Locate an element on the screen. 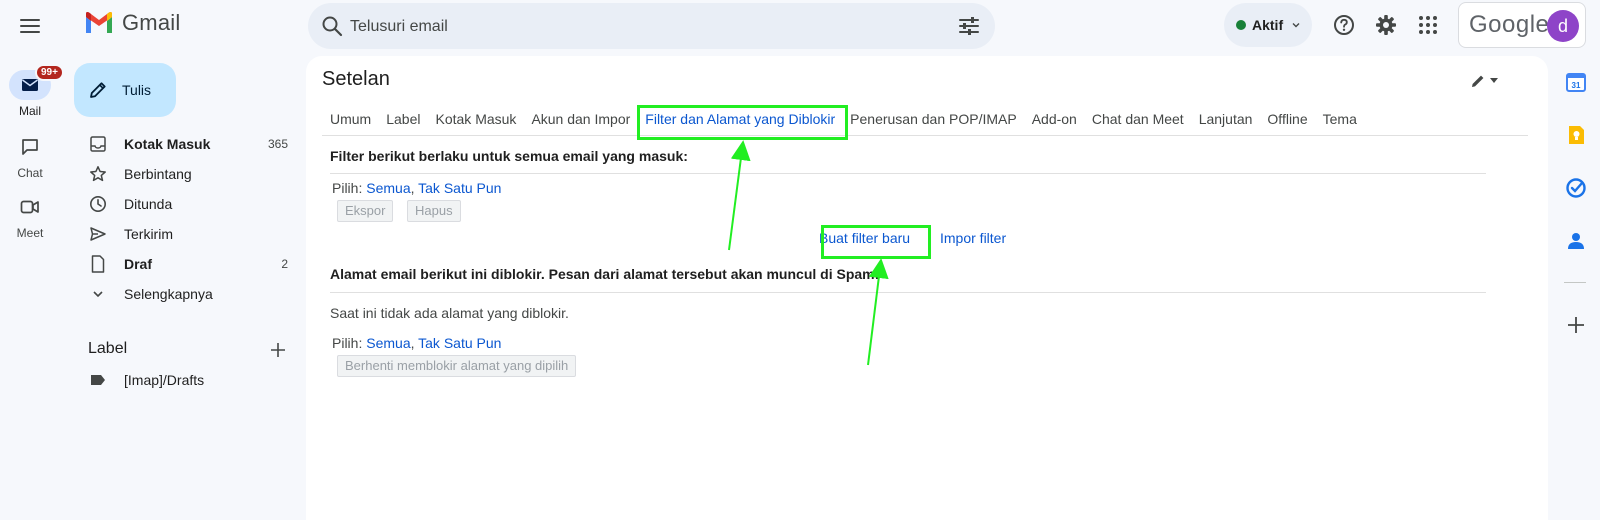 This screenshot has height=520, width=1600. sidebar-item-label: Kotak Masuk is located at coordinates (167, 144).